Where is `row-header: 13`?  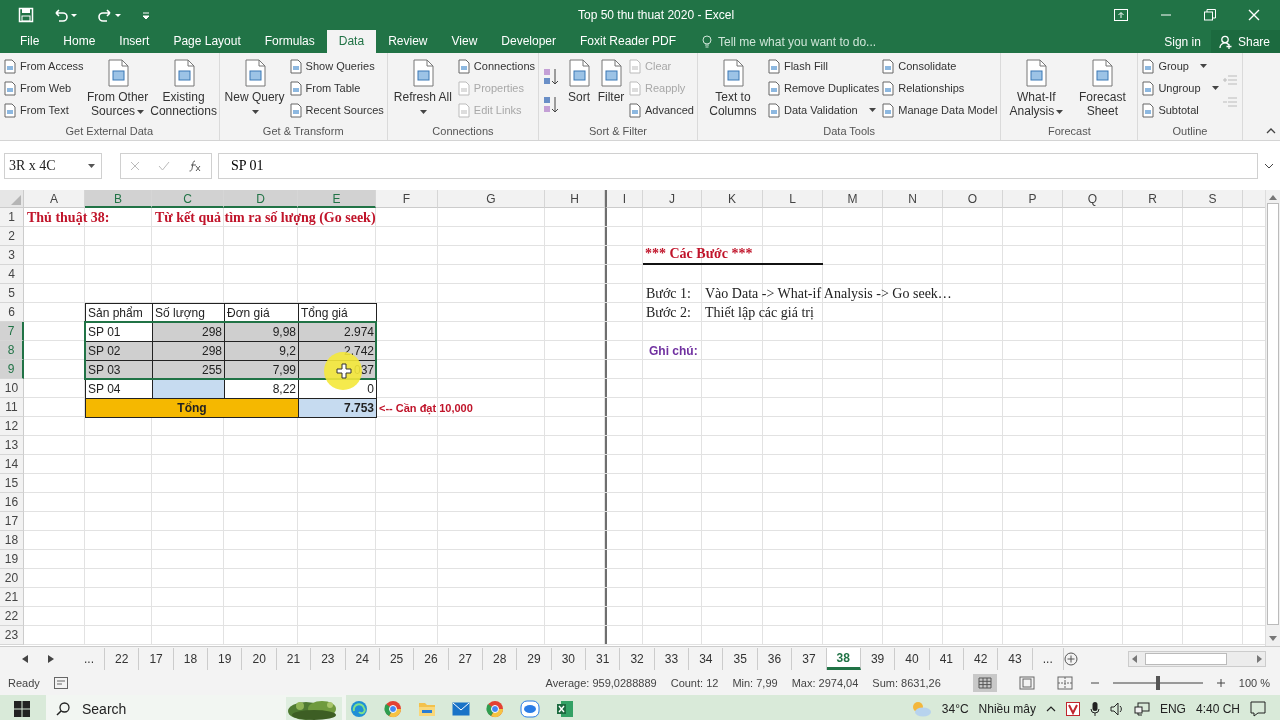
row-header: 13 is located at coordinates (12, 445).